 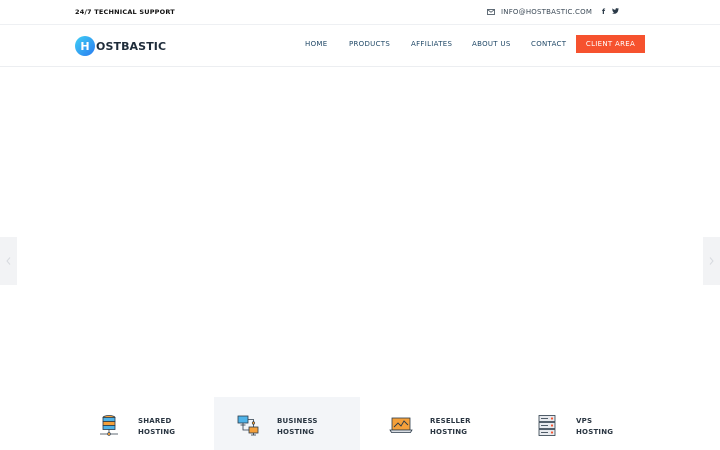 I want to click on service-vps-hosting: VPS HOSTING, so click(x=586, y=423).